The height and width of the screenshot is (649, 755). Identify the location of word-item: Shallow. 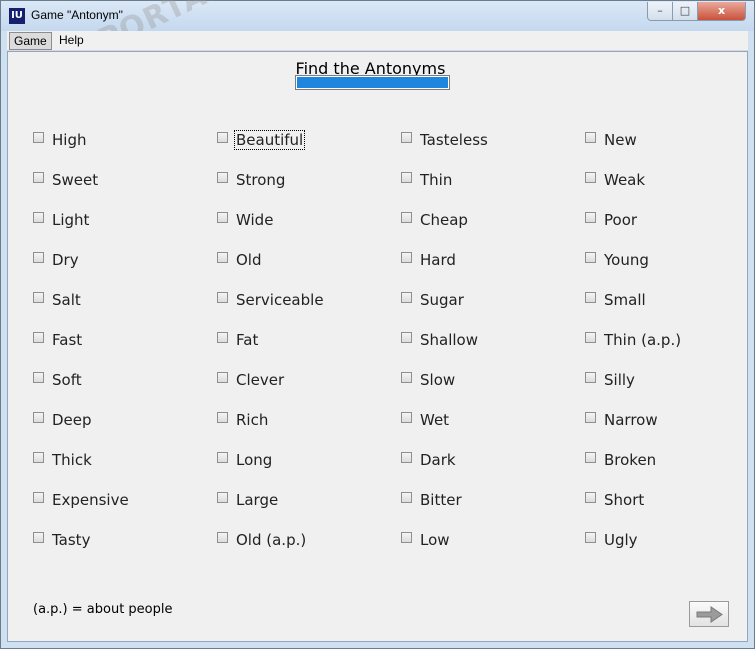
(440, 340).